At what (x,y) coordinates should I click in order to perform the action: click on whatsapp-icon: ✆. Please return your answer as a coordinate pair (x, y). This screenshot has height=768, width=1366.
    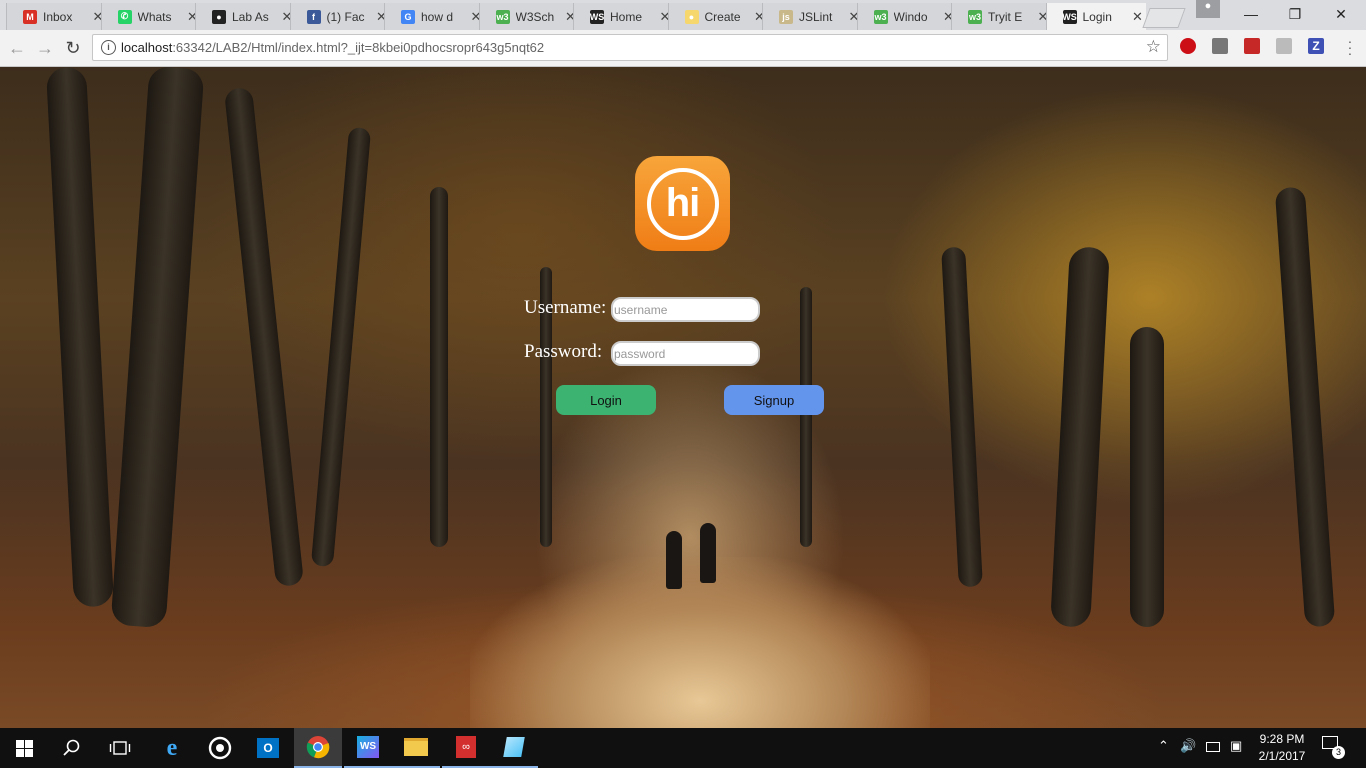
    Looking at the image, I should click on (124, 16).